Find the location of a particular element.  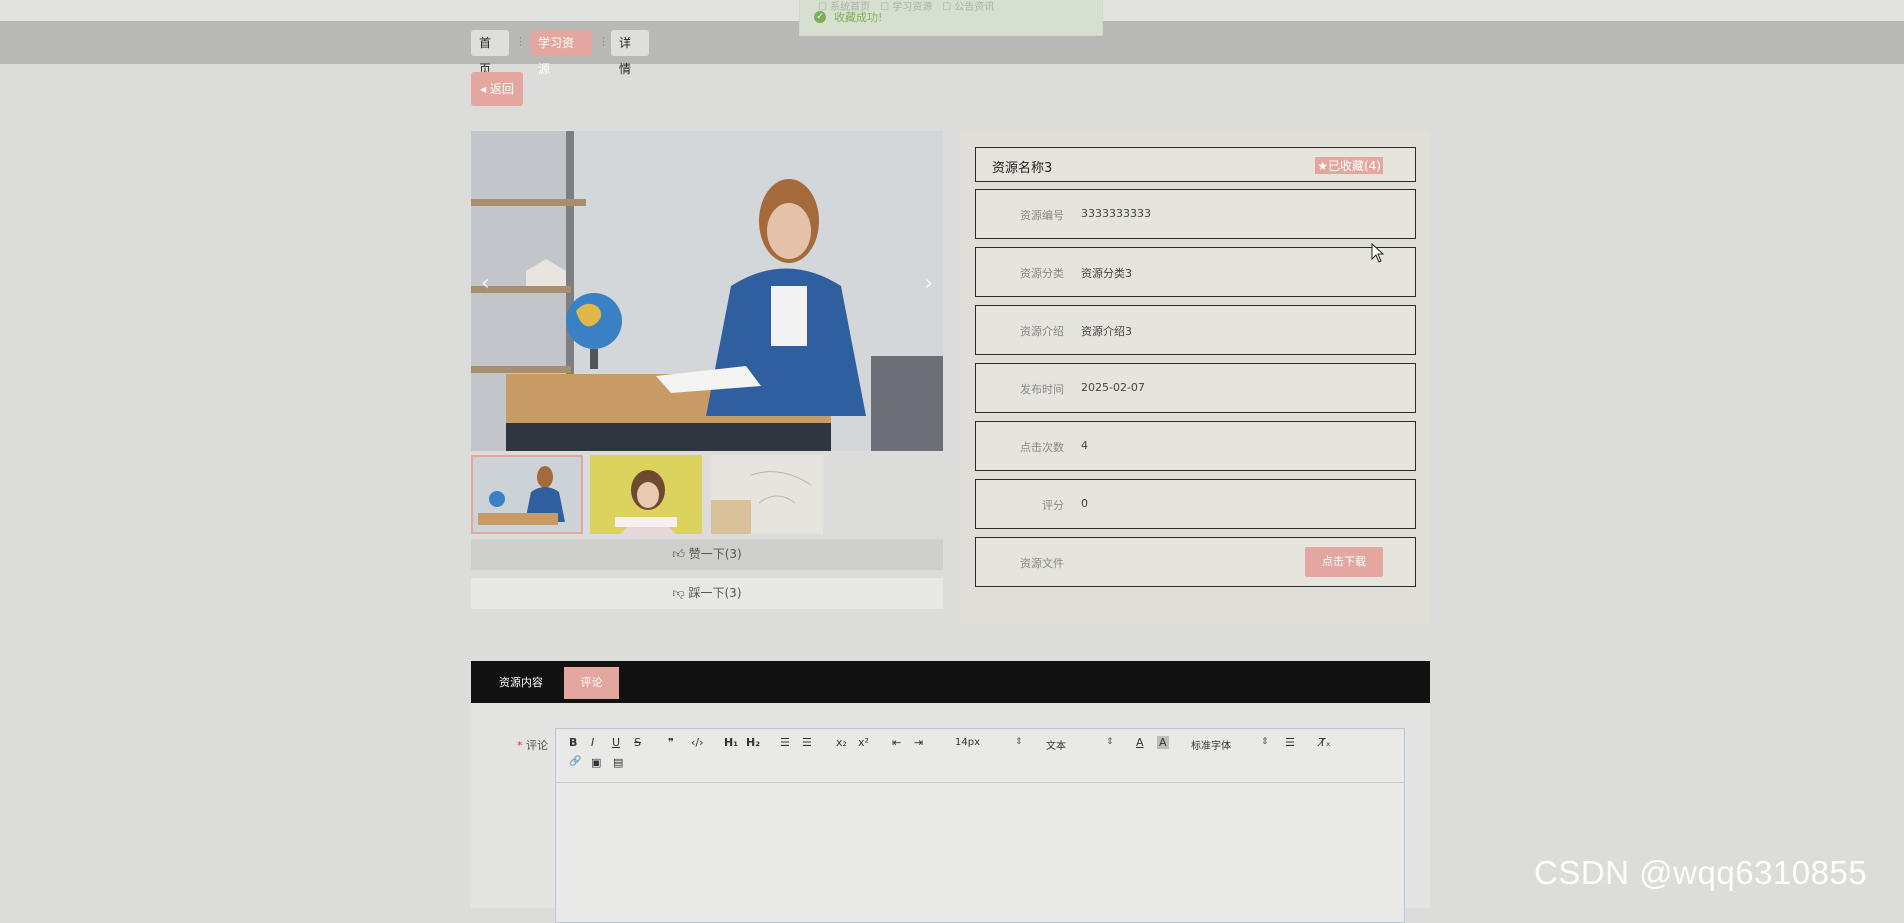

field-row-score: 评分 0 is located at coordinates (1195, 504).